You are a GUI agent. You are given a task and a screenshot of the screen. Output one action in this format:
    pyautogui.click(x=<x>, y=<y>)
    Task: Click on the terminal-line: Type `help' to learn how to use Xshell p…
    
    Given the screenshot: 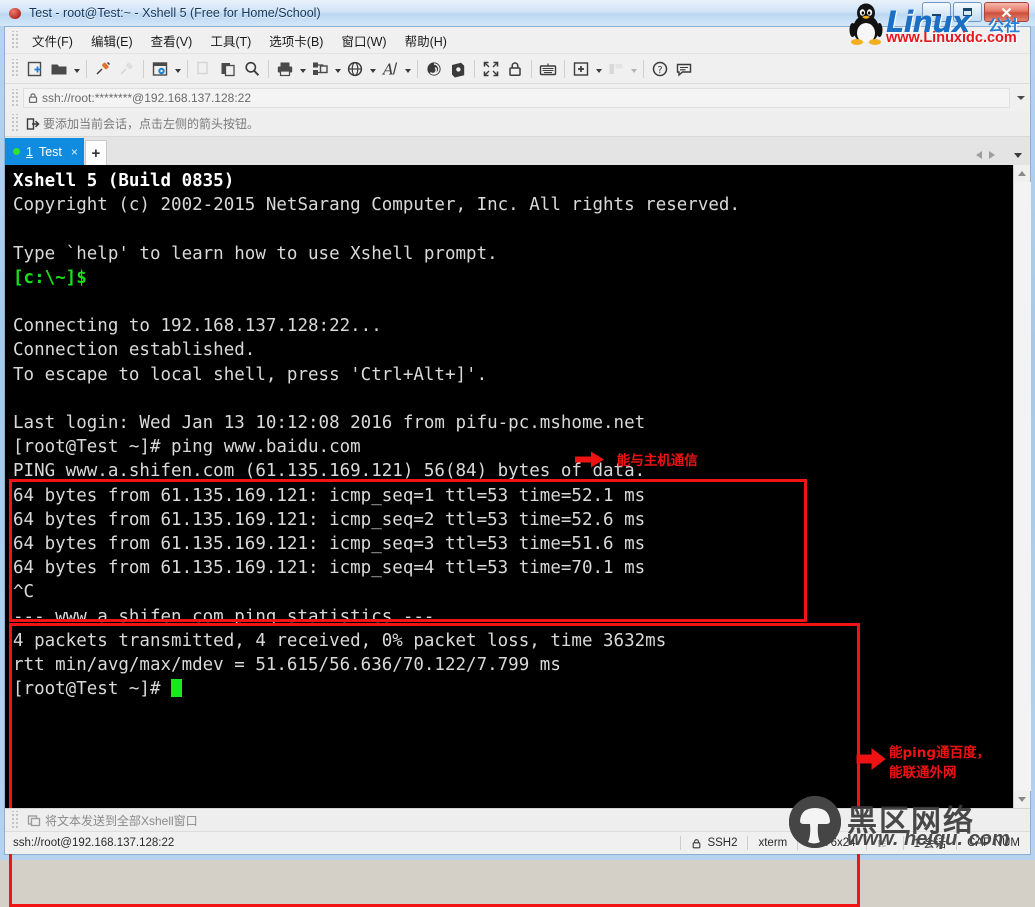 What is the action you would take?
    pyautogui.click(x=255, y=253)
    